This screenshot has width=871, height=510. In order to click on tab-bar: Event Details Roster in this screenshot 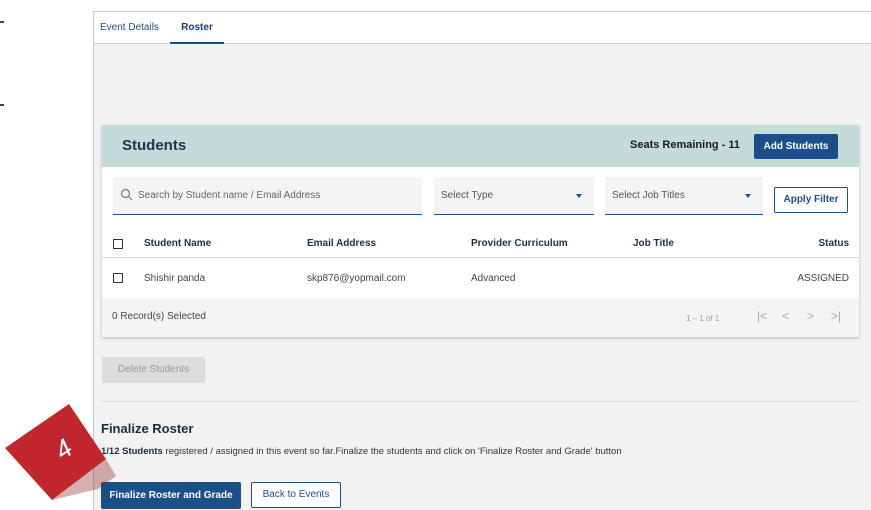, I will do `click(482, 28)`.